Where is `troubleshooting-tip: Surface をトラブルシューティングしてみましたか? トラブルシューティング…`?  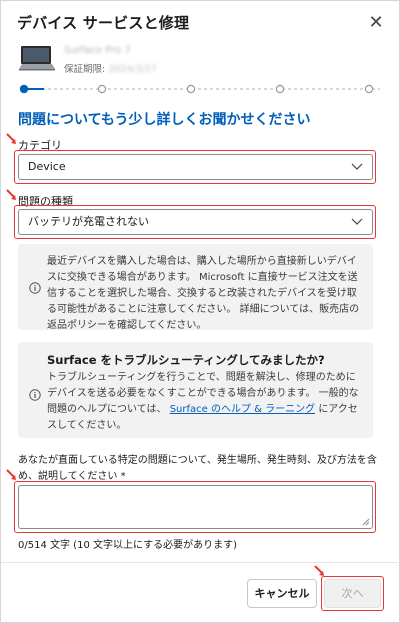
troubleshooting-tip: Surface をトラブルシューティングしてみましたか? トラブルシューティング… is located at coordinates (195, 390).